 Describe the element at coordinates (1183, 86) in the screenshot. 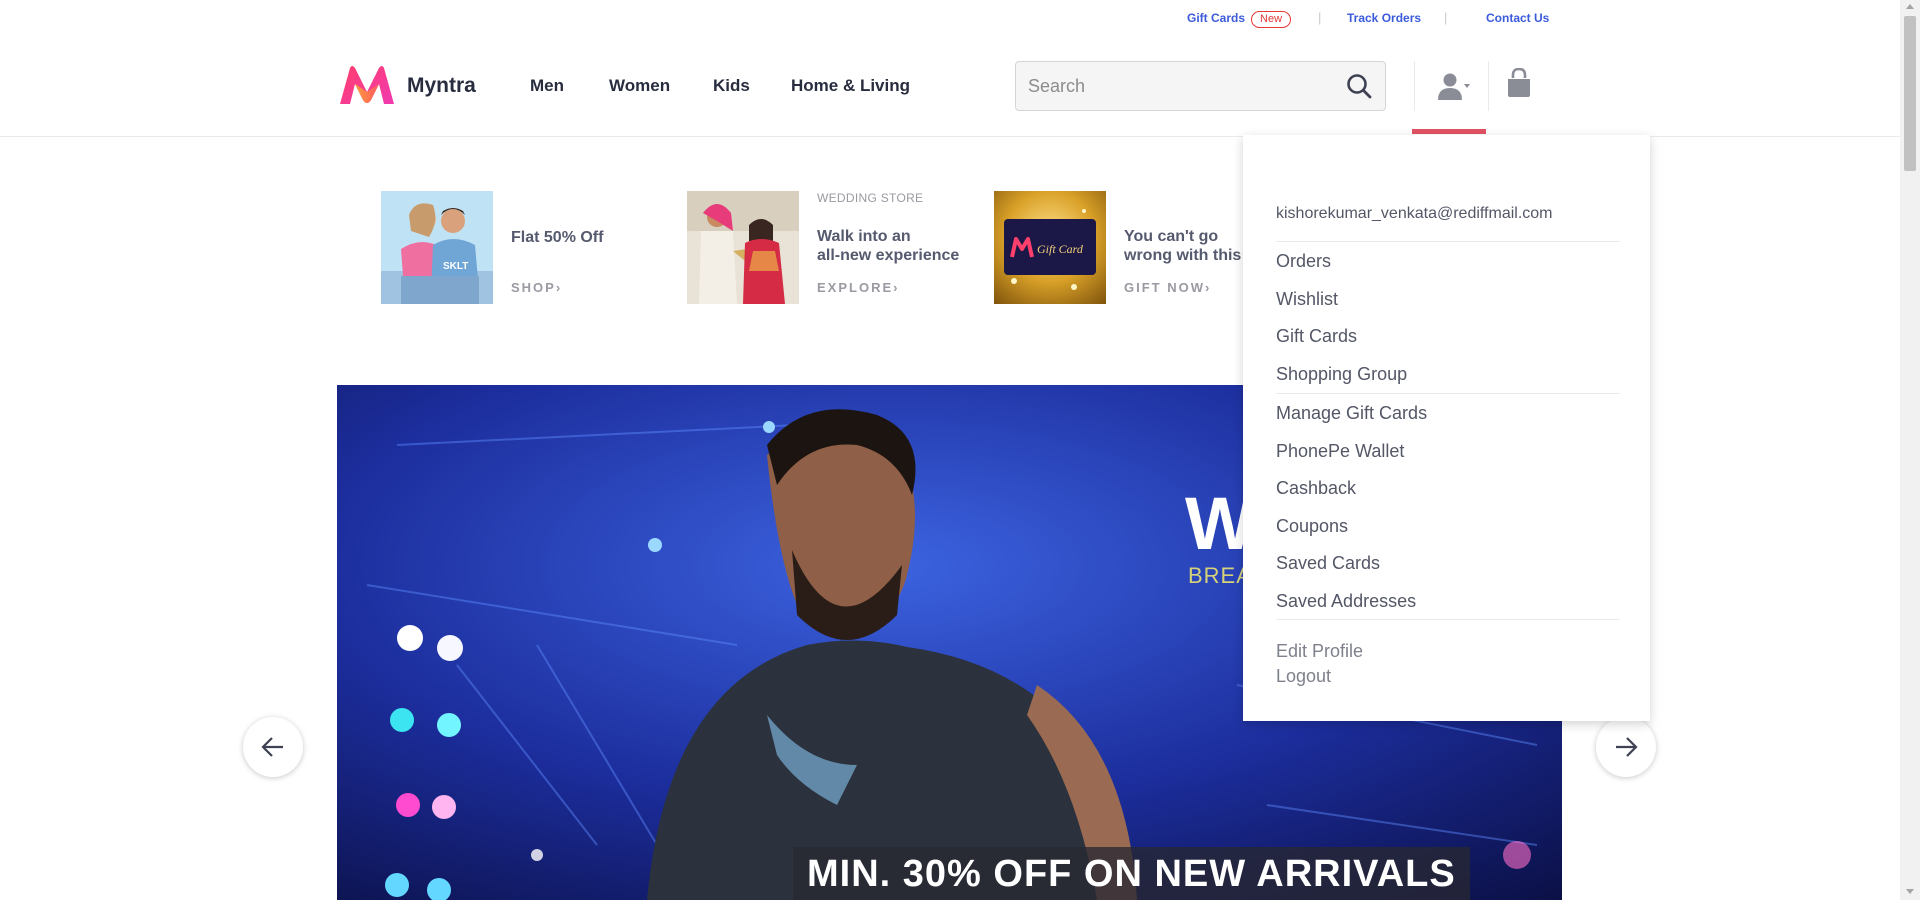

I see `search-input` at that location.